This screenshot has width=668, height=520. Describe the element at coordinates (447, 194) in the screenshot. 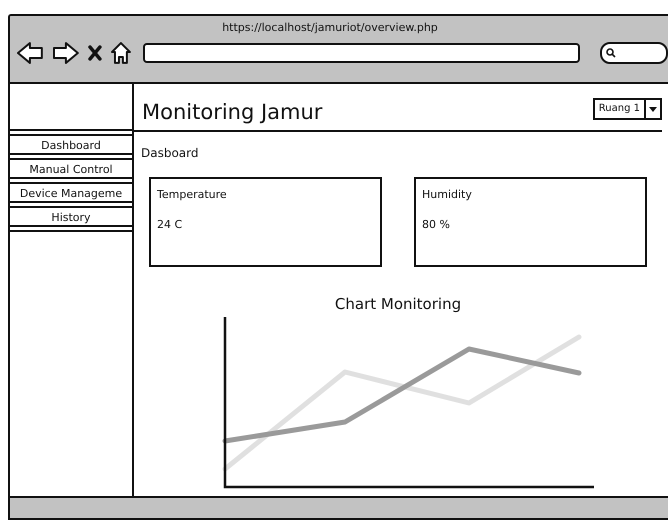

I see `card-label: Humidity` at that location.